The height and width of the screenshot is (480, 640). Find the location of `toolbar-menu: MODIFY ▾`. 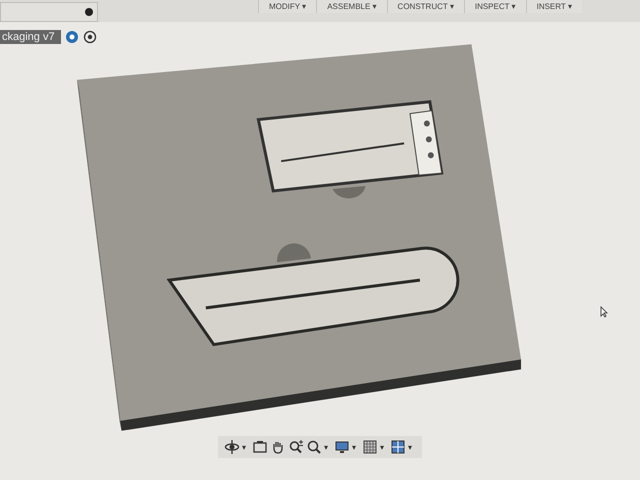

toolbar-menu: MODIFY ▾ is located at coordinates (287, 6).